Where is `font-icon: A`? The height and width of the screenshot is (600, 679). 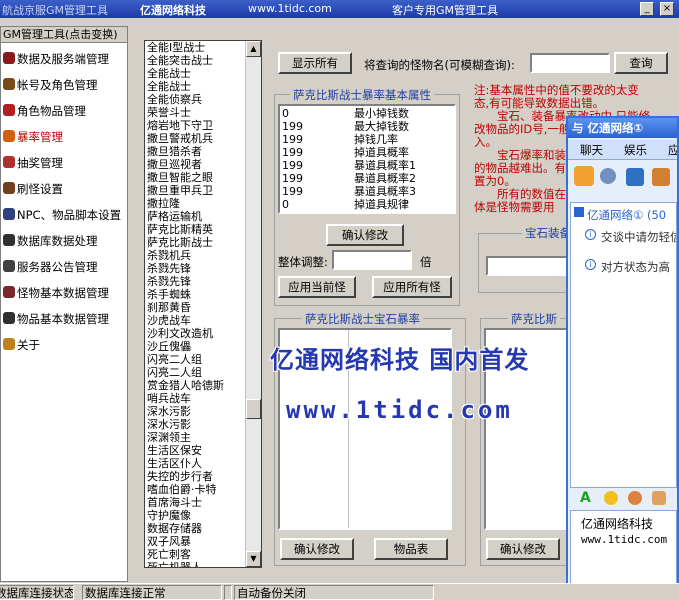
font-icon: A is located at coordinates (585, 498).